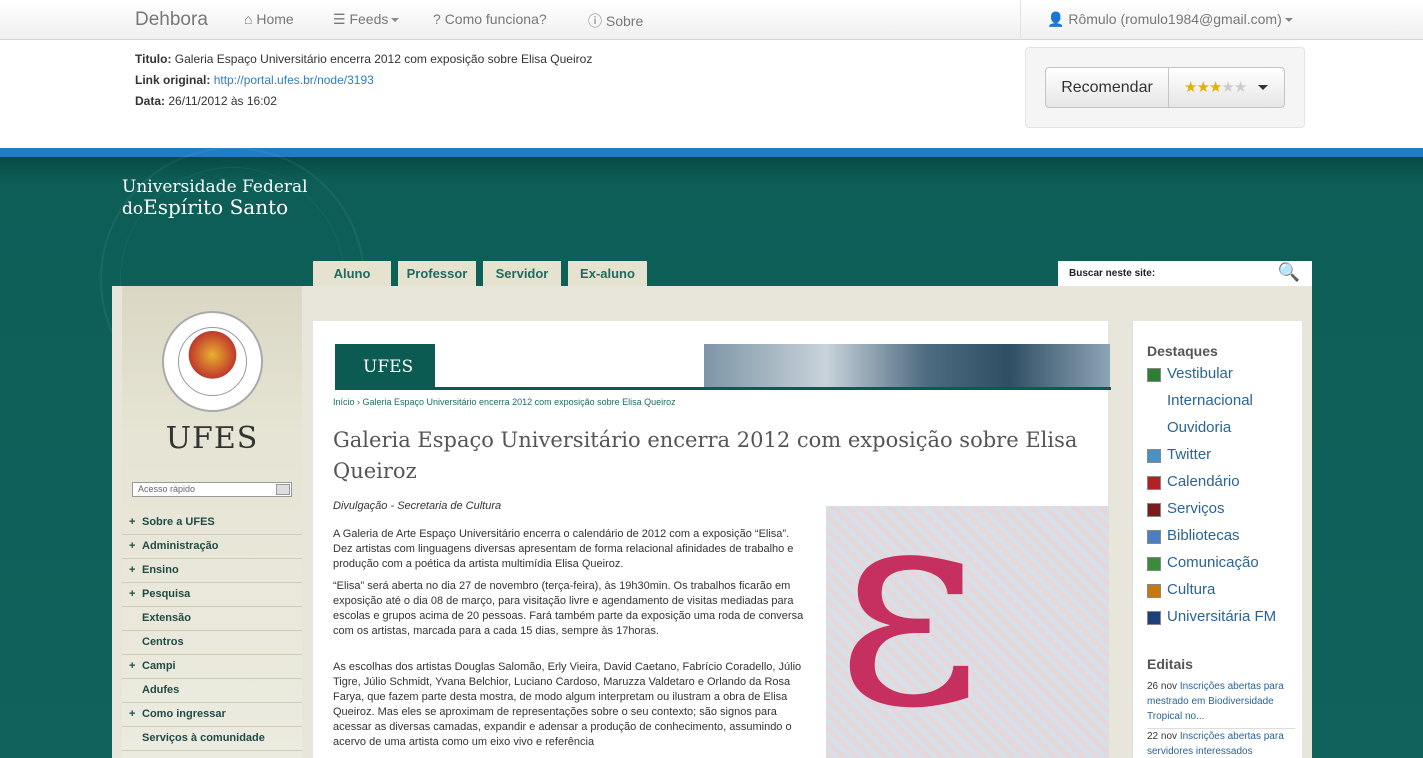  What do you see at coordinates (495, 19) in the screenshot?
I see `nav-how-label: Como funciona?` at bounding box center [495, 19].